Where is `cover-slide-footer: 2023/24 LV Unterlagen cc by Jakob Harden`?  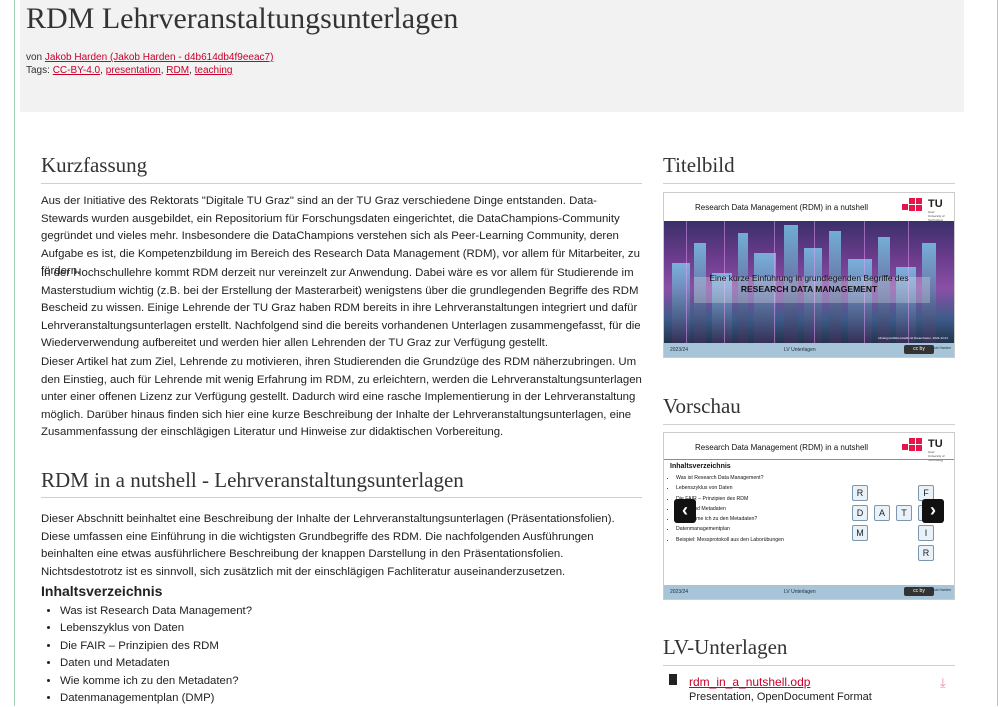 cover-slide-footer: 2023/24 LV Unterlagen cc by Jakob Harden is located at coordinates (809, 350).